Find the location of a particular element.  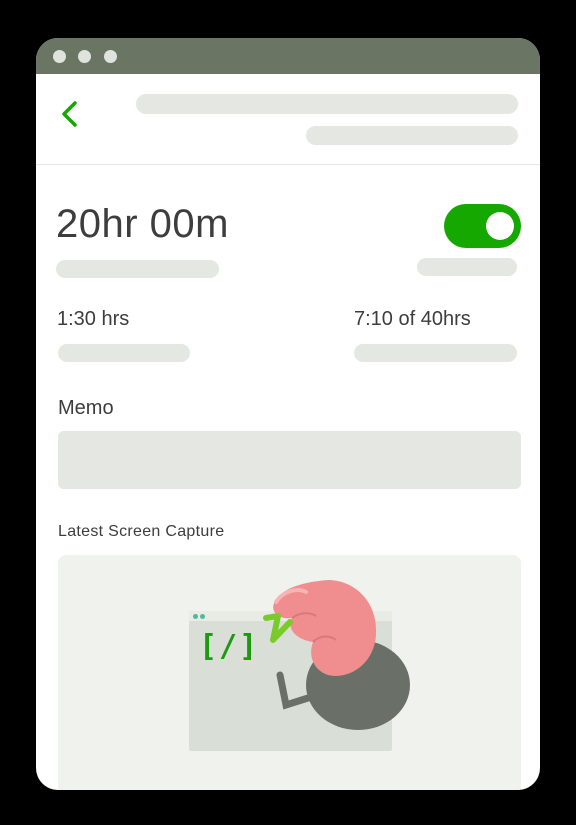

chevron-left-icon is located at coordinates (69, 114).